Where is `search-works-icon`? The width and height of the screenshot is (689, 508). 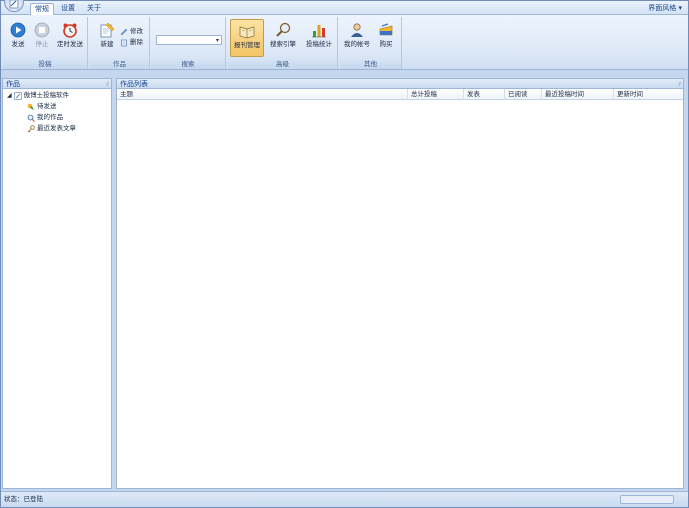
search-works-icon is located at coordinates (31, 118).